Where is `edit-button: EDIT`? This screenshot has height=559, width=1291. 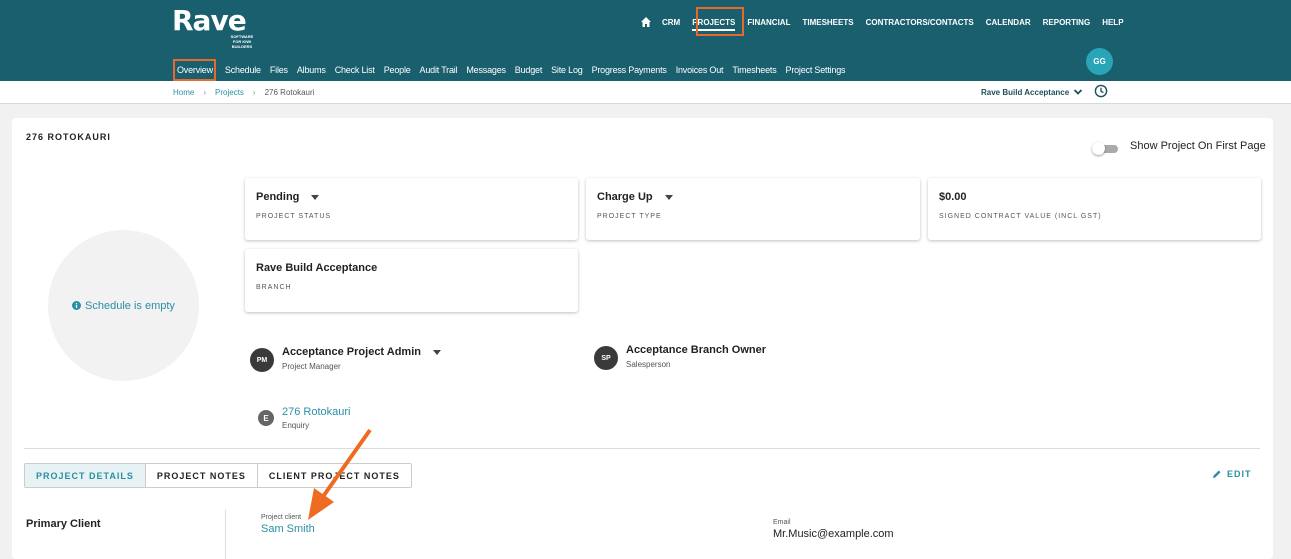
edit-button: EDIT is located at coordinates (1232, 474).